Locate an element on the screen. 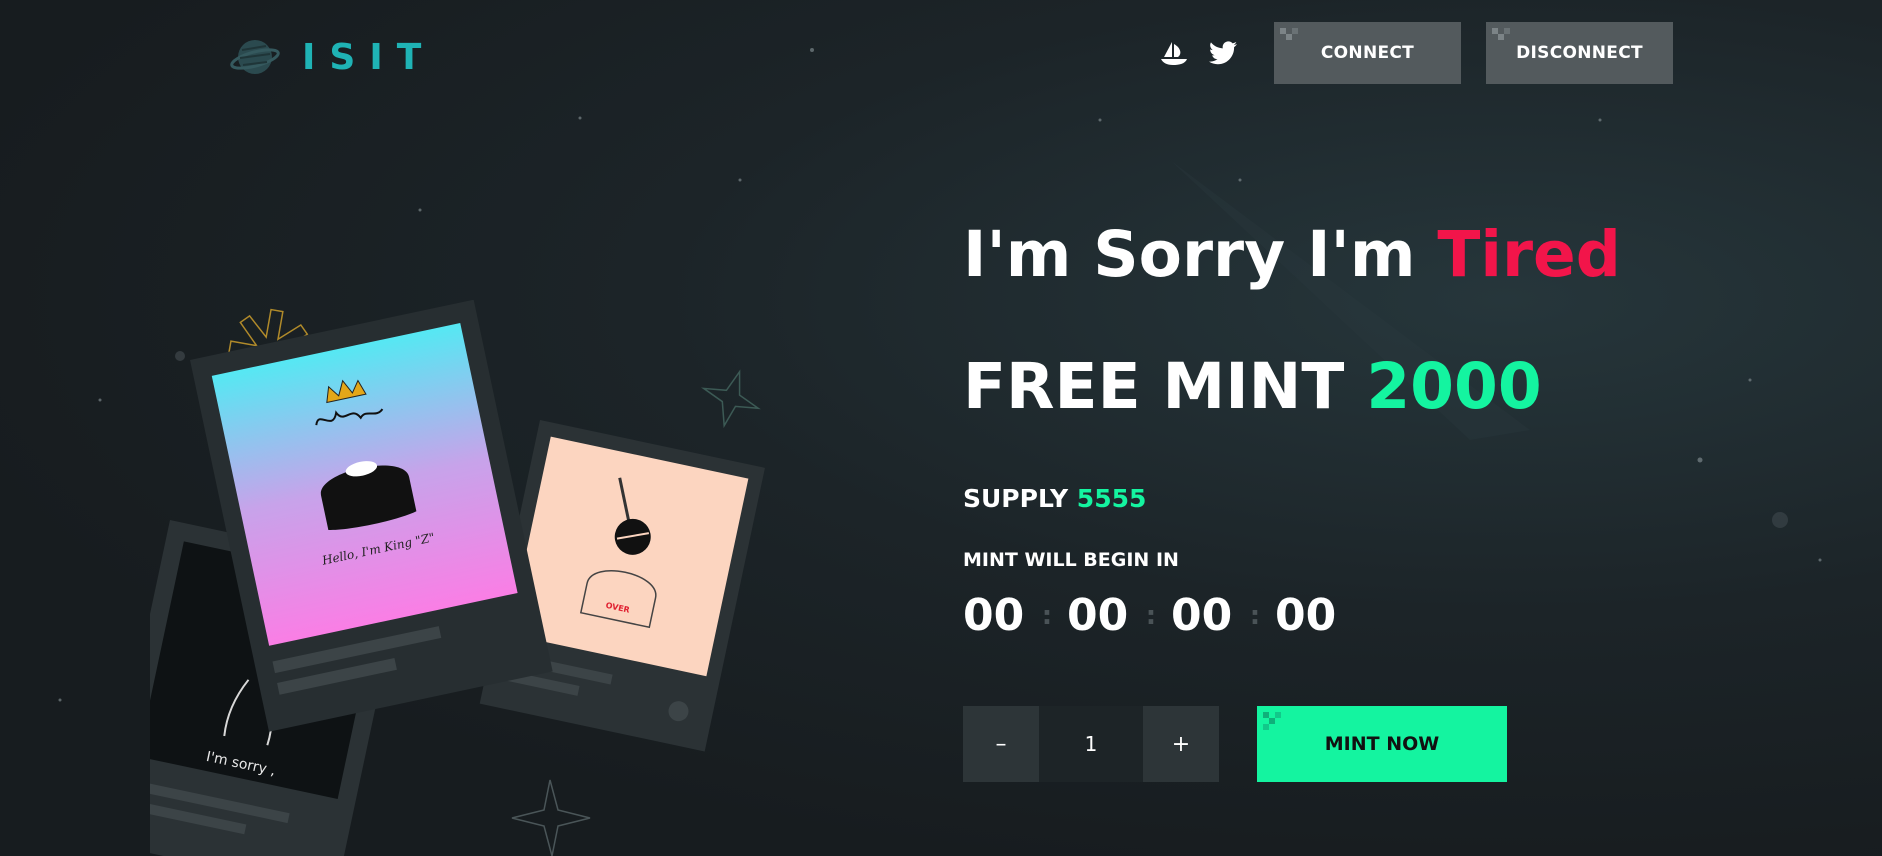 The height and width of the screenshot is (856, 1882). countdown-minutes: 00 is located at coordinates (1202, 615).